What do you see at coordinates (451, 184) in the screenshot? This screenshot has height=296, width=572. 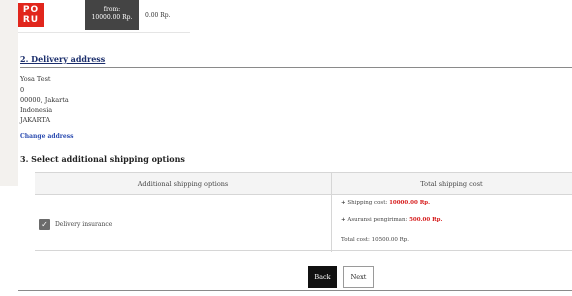 I see `cost-column-header: Total shipping cost` at bounding box center [451, 184].